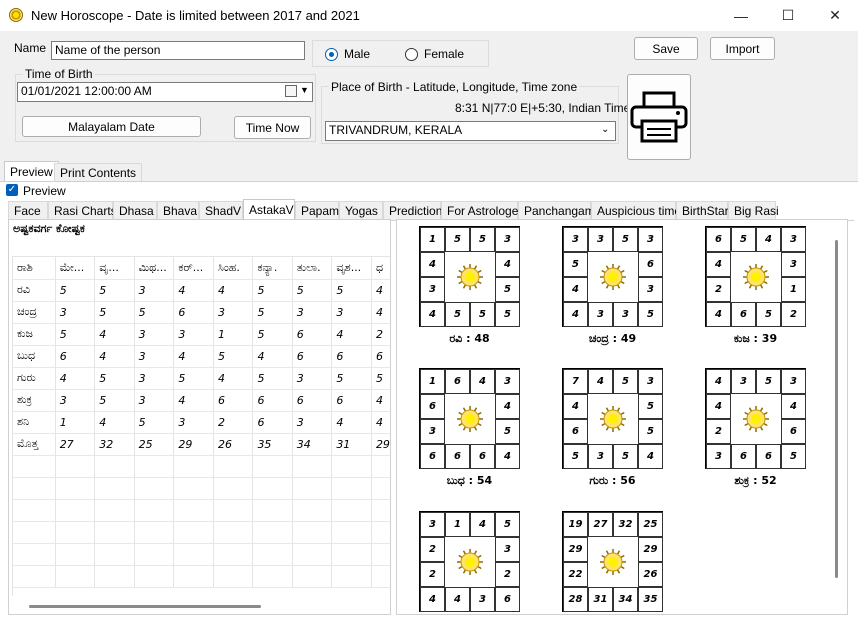 The height and width of the screenshot is (627, 858). What do you see at coordinates (98, 172) in the screenshot?
I see `tab-print-contents: Print Contents` at bounding box center [98, 172].